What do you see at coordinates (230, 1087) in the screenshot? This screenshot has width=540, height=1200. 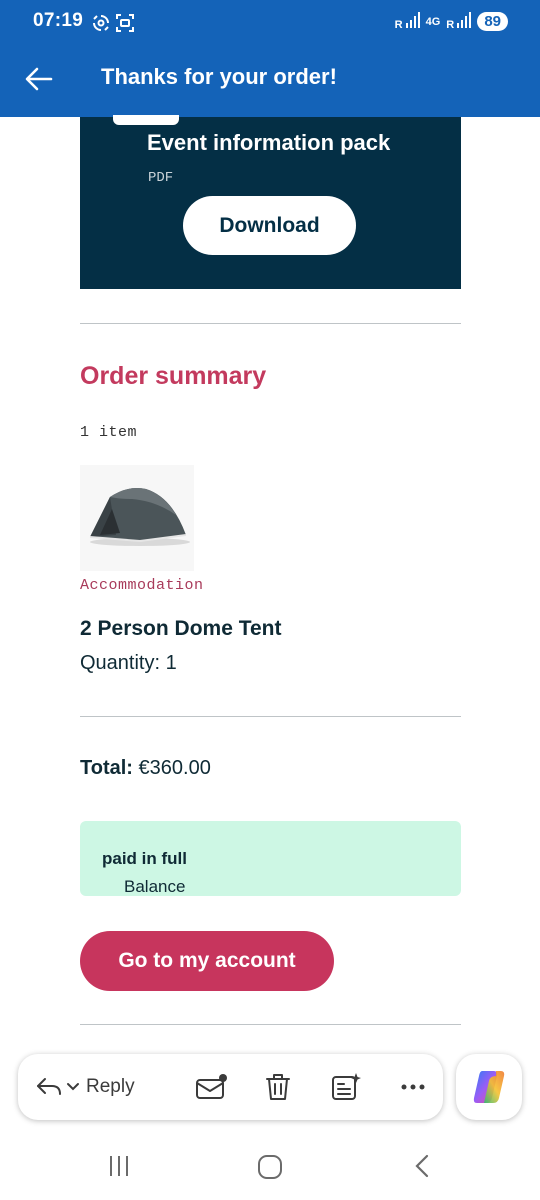 I see `email-action-toolbar: Reply` at bounding box center [230, 1087].